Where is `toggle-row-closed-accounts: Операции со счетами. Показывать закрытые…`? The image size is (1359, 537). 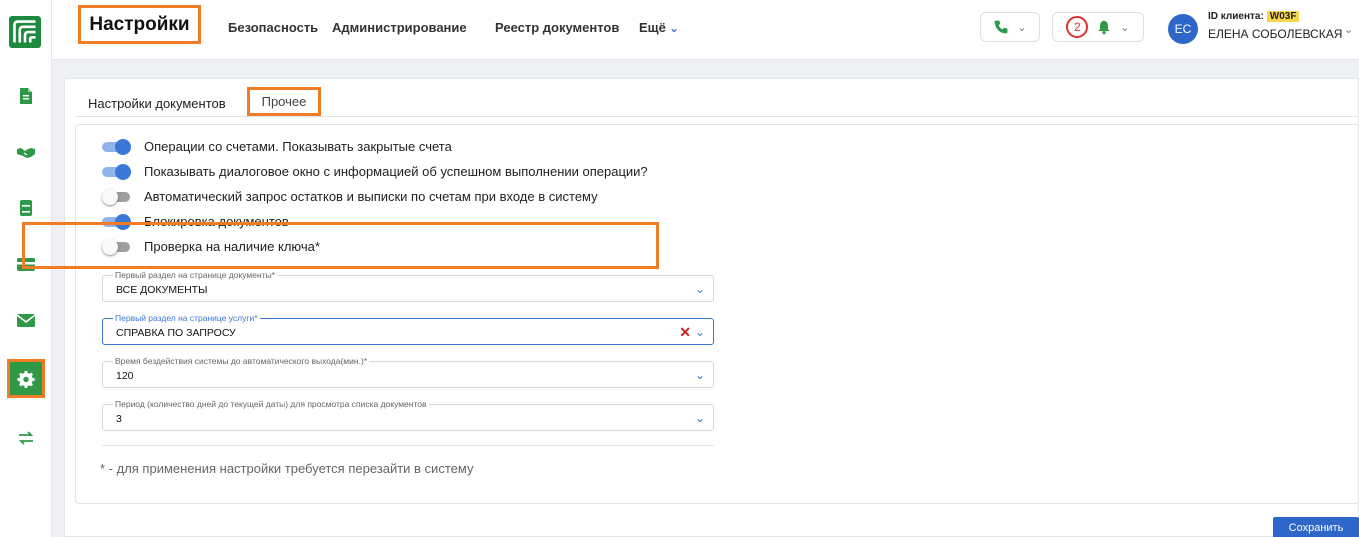 toggle-row-closed-accounts: Операции со счетами. Показывать закрытые… is located at coordinates (277, 146).